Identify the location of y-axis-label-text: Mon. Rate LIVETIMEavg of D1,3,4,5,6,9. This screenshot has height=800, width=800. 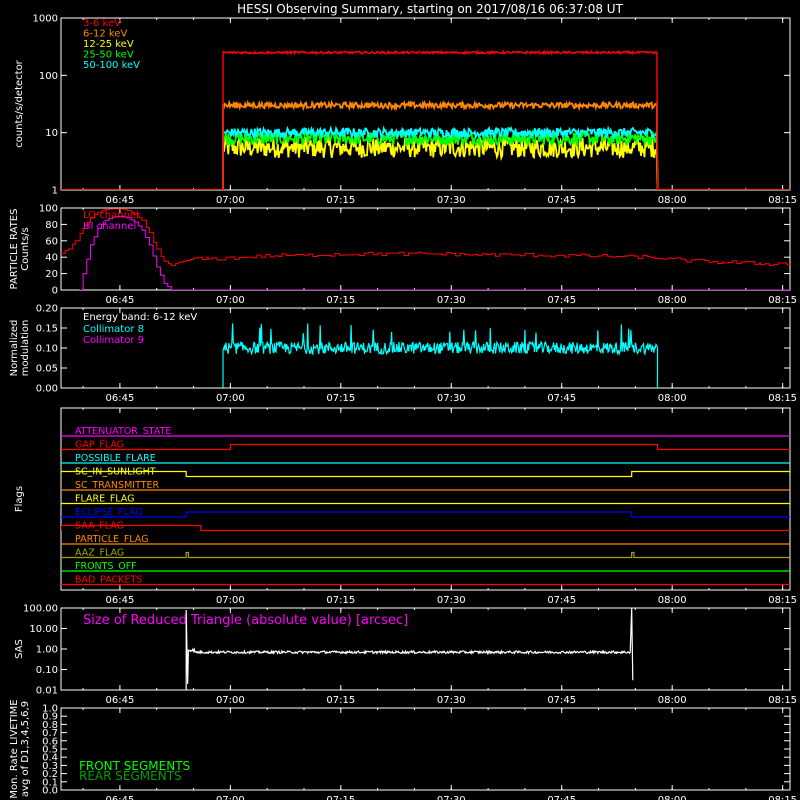
(20, 748).